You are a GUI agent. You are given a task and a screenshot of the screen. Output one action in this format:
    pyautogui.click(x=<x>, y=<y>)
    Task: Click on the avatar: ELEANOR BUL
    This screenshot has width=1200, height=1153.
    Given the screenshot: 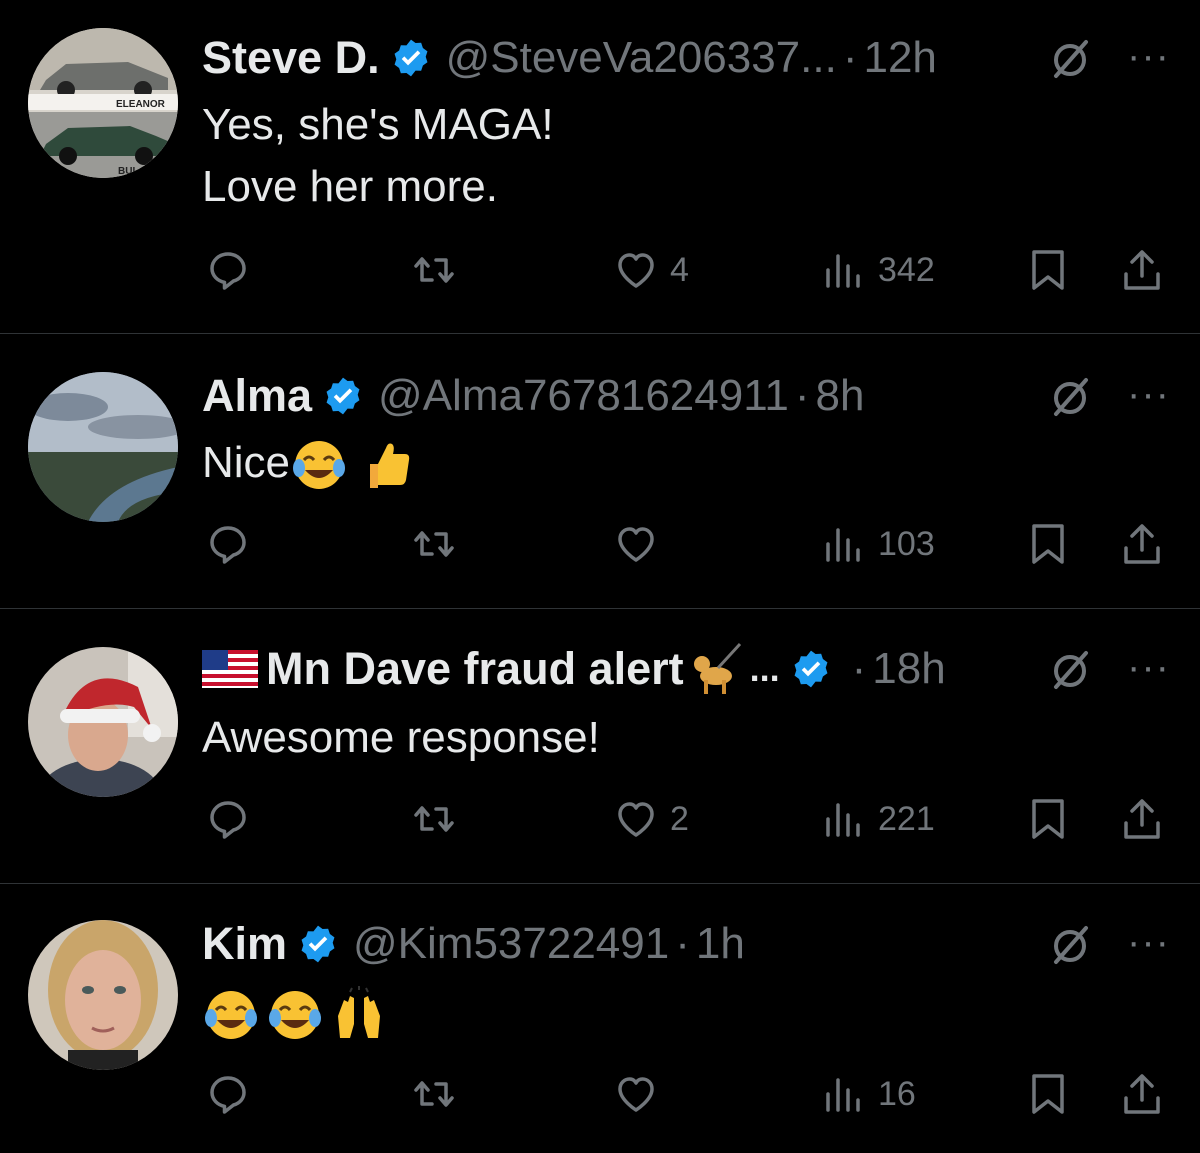 What is the action you would take?
    pyautogui.click(x=103, y=103)
    